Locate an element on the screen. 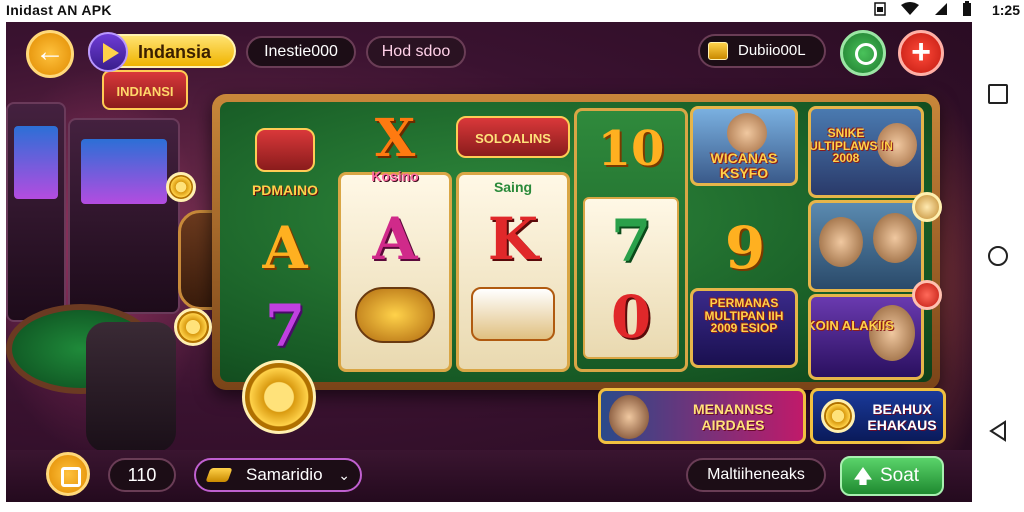 This screenshot has height=512, width=1024. close-badge is located at coordinates (927, 295).